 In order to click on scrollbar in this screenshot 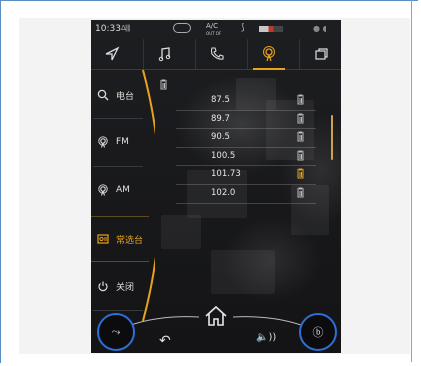, I will do `click(332, 137)`.